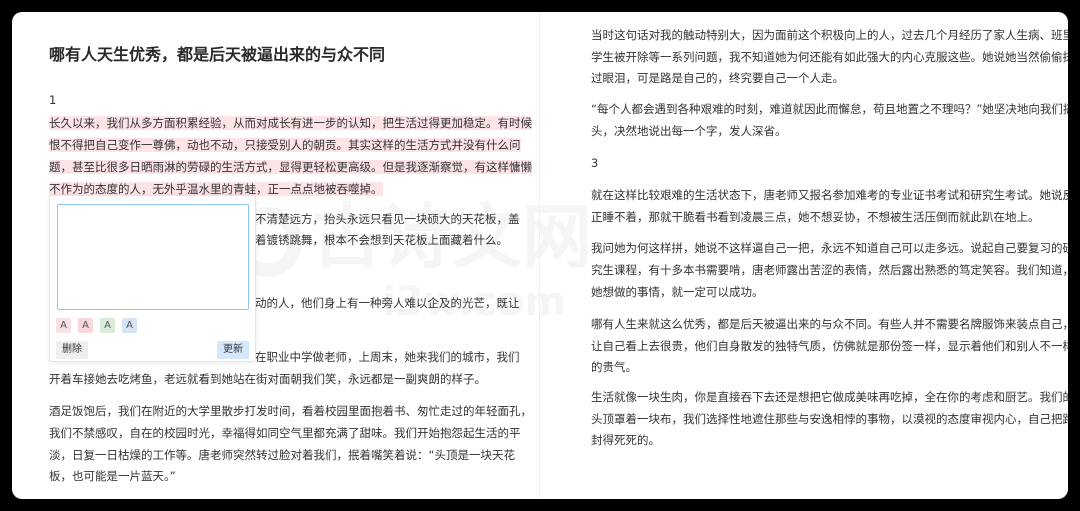  Describe the element at coordinates (216, 189) in the screenshot. I see `highlighted-line: 不作为的态度的人，无外乎温水里的青蛙，正一点点地被吞噬掉。` at that location.